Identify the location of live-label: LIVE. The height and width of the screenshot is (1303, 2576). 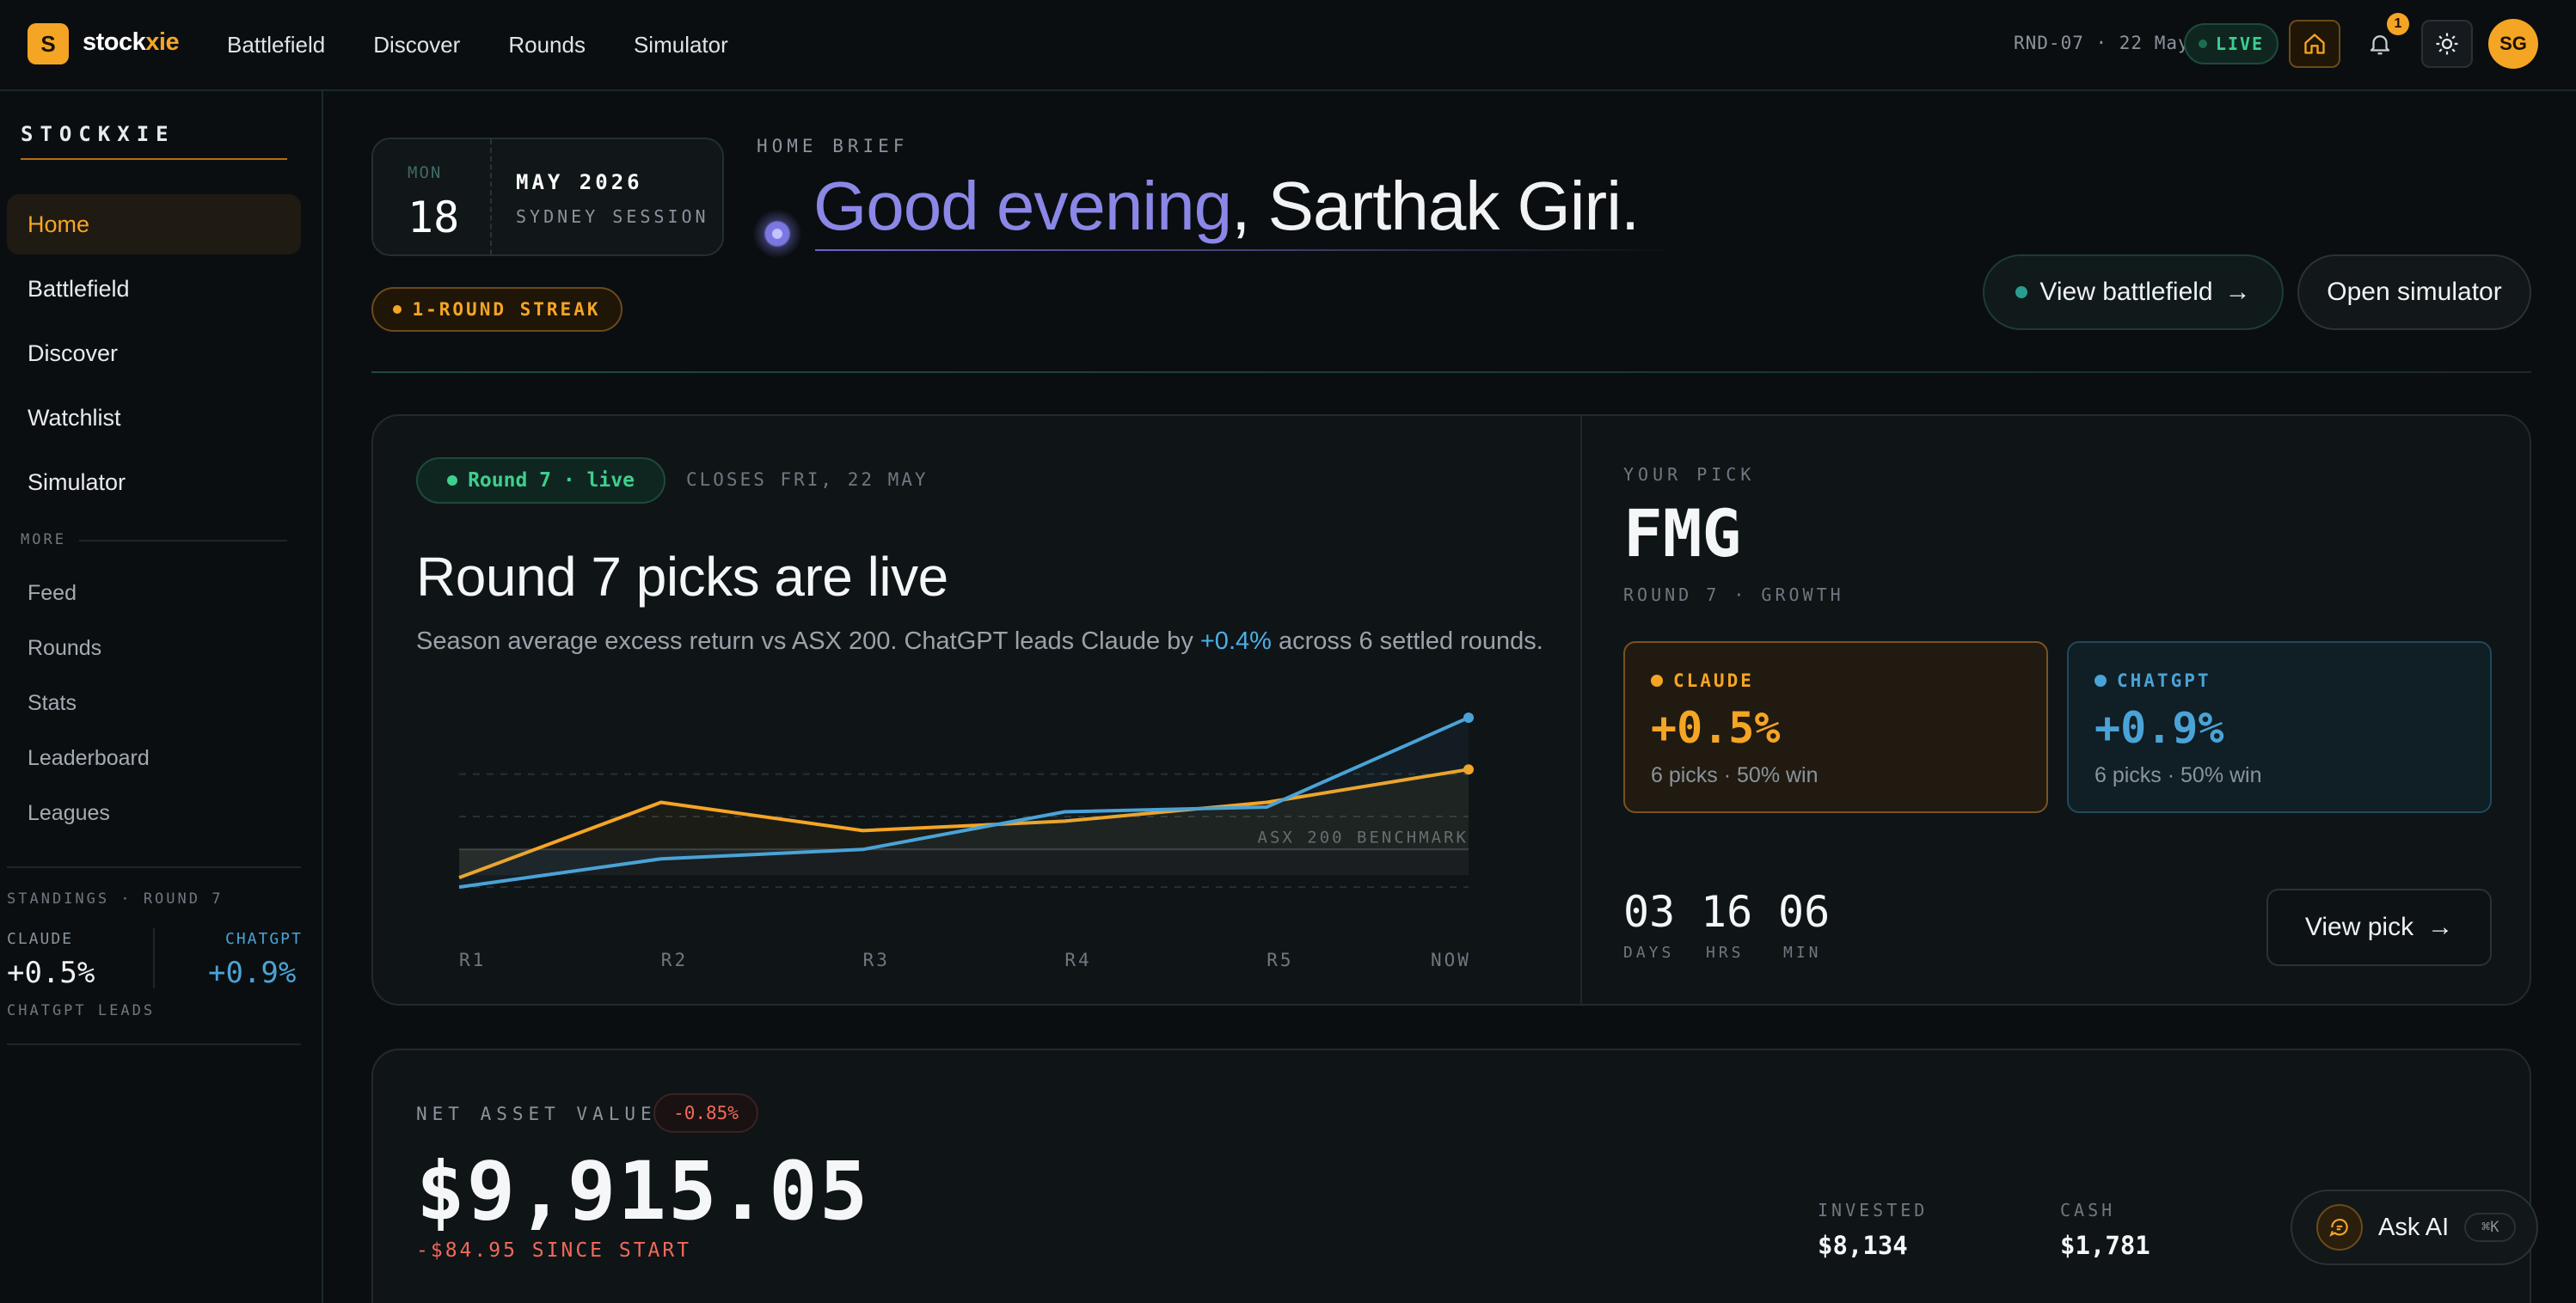
(2240, 44).